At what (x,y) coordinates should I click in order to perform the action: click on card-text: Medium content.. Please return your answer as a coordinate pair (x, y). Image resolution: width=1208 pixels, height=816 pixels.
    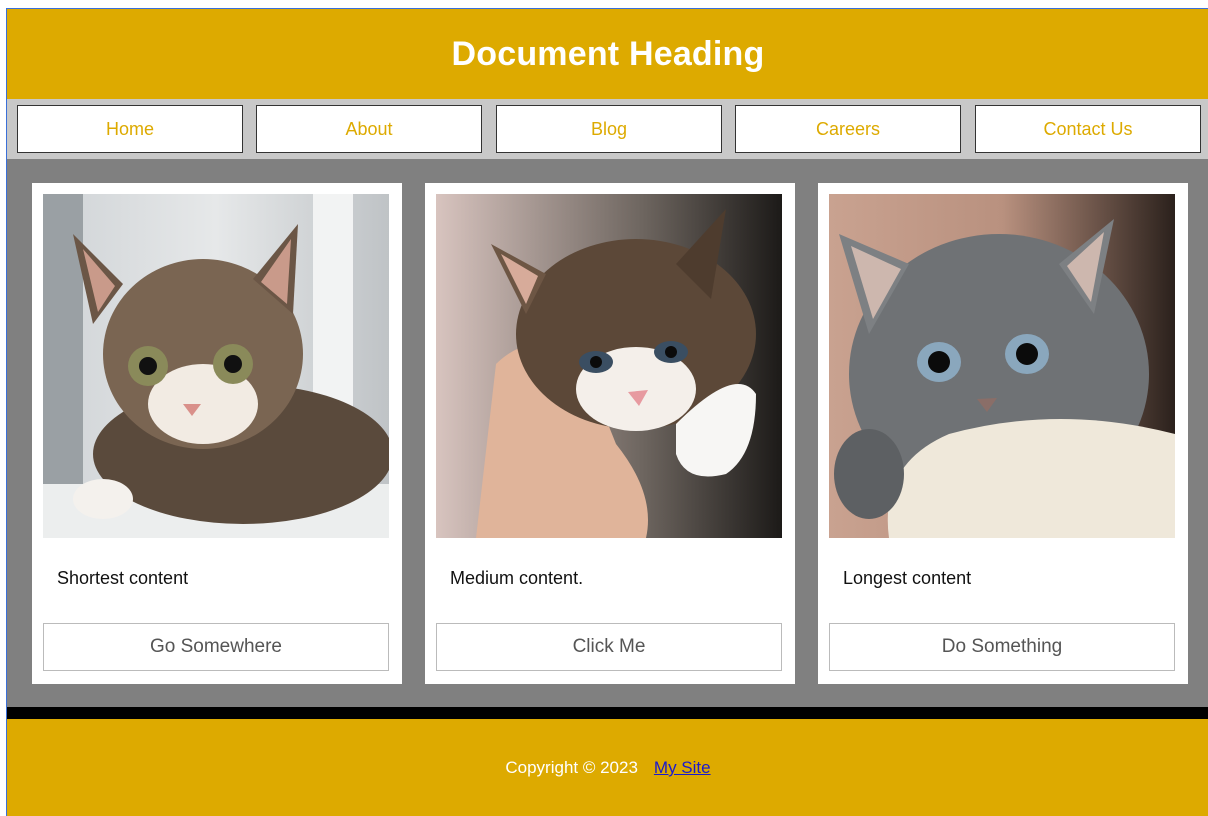
    Looking at the image, I should click on (517, 578).